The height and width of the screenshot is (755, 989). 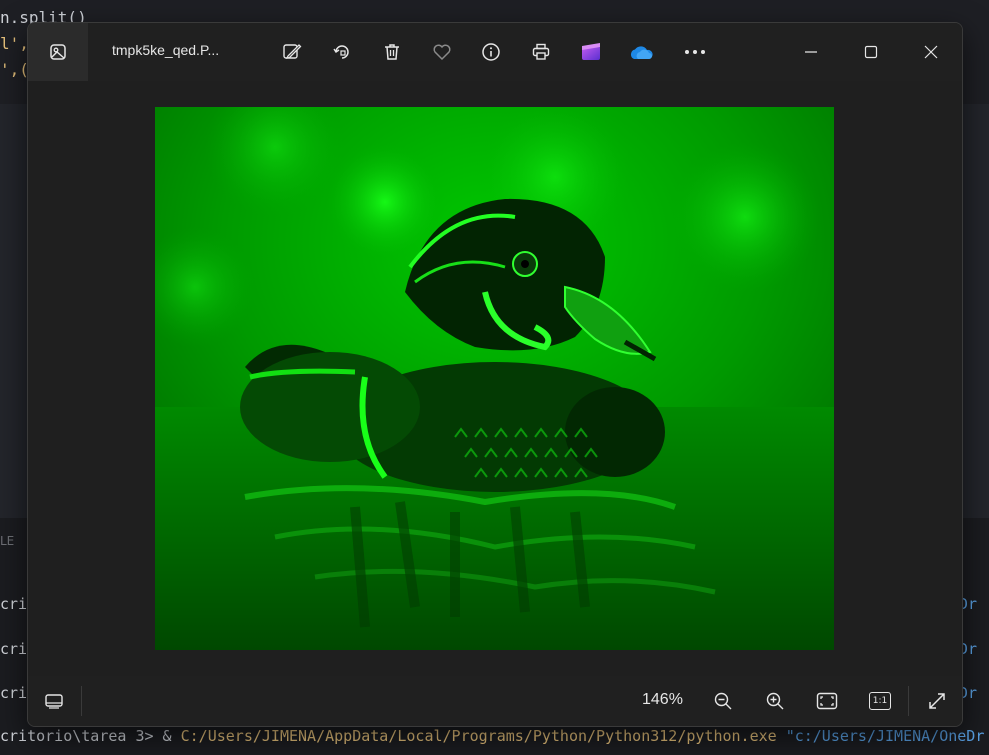 I want to click on actual-size-button: 1:1, so click(x=880, y=701).